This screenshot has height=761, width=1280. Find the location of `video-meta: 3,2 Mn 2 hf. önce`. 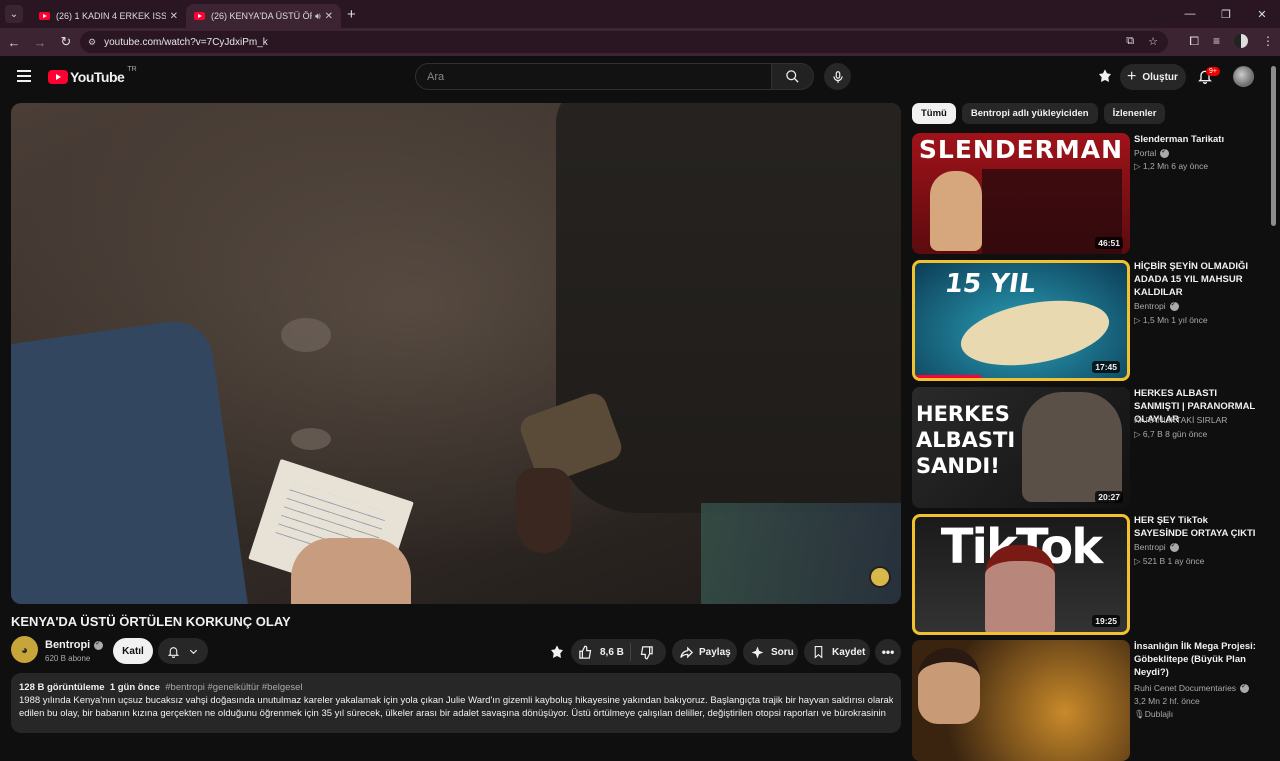

video-meta: 3,2 Mn 2 hf. önce is located at coordinates (1167, 701).